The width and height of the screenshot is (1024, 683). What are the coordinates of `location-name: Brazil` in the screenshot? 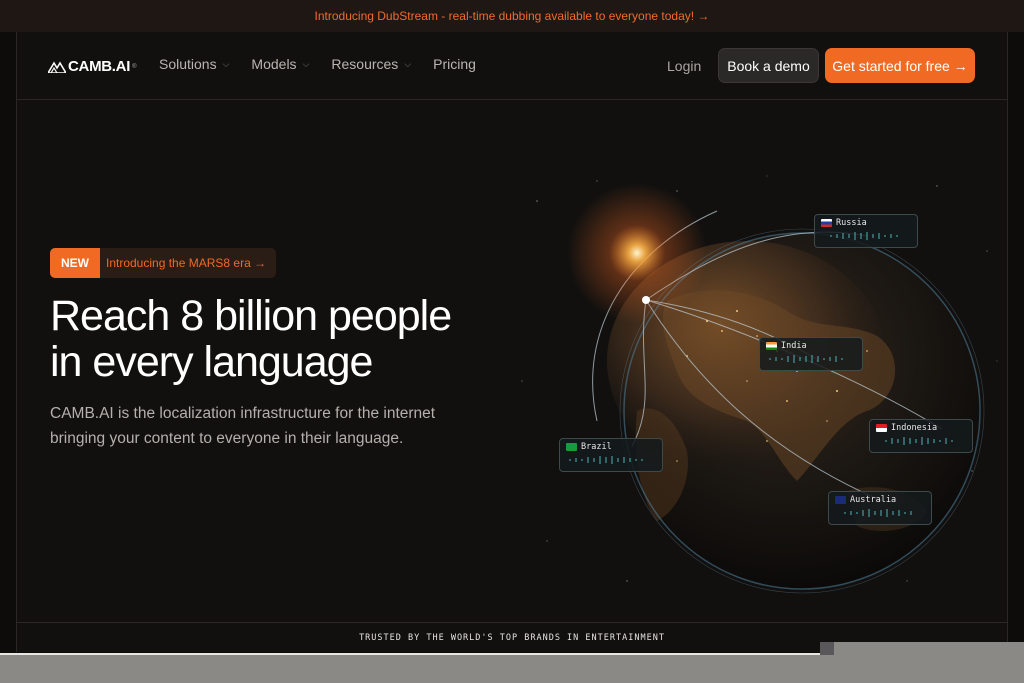 It's located at (596, 447).